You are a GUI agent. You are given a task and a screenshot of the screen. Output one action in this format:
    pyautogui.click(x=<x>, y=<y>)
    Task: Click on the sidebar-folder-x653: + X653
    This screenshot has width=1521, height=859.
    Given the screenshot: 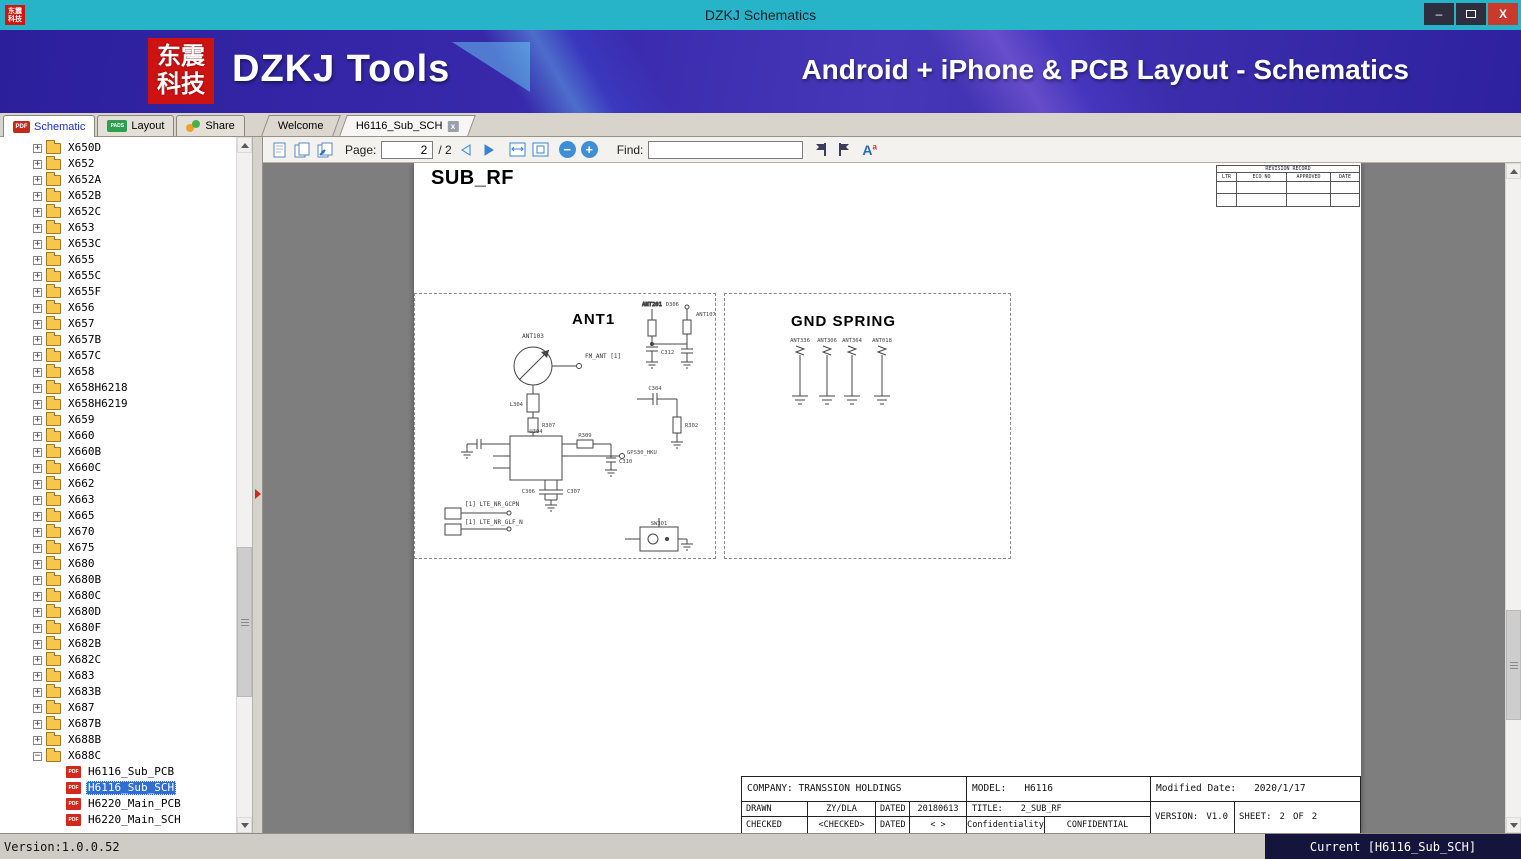 What is the action you would take?
    pyautogui.click(x=118, y=227)
    